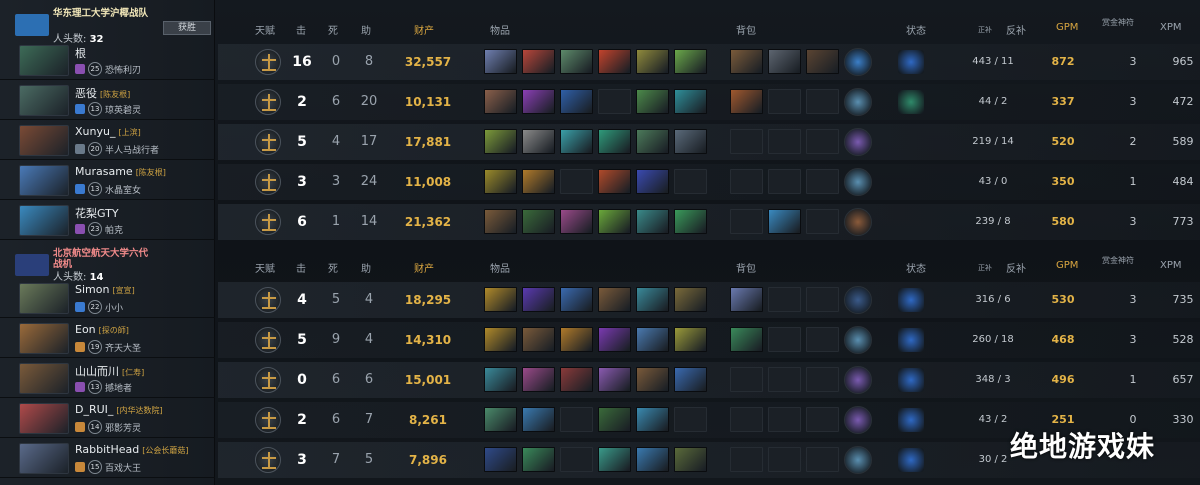 The width and height of the screenshot is (1200, 485). Describe the element at coordinates (109, 371) in the screenshot. I see `player-name: 山山而川 [仁寿]` at that location.